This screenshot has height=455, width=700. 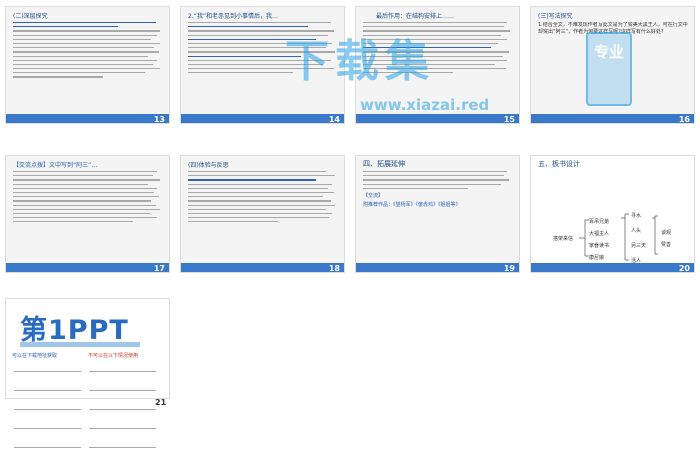 I want to click on slide-title: 四、拓展延伸, so click(x=384, y=164).